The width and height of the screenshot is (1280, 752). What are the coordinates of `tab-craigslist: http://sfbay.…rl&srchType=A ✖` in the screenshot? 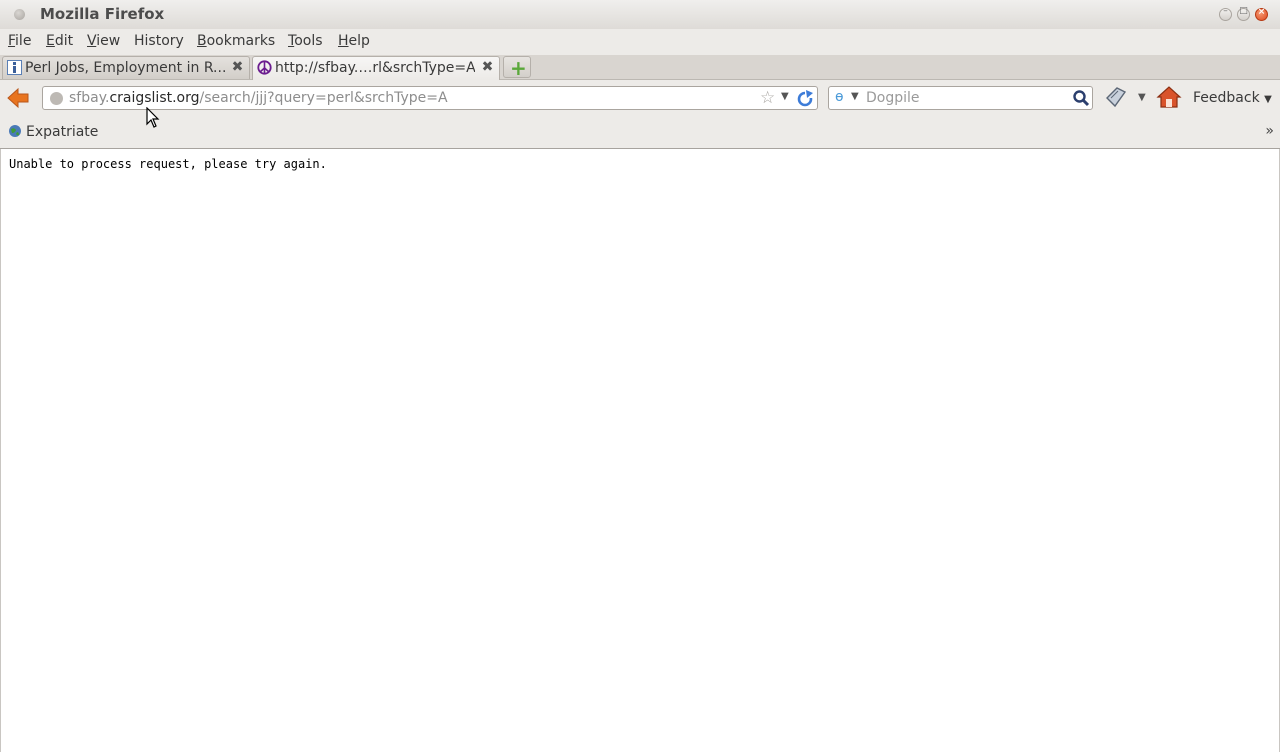 It's located at (376, 68).